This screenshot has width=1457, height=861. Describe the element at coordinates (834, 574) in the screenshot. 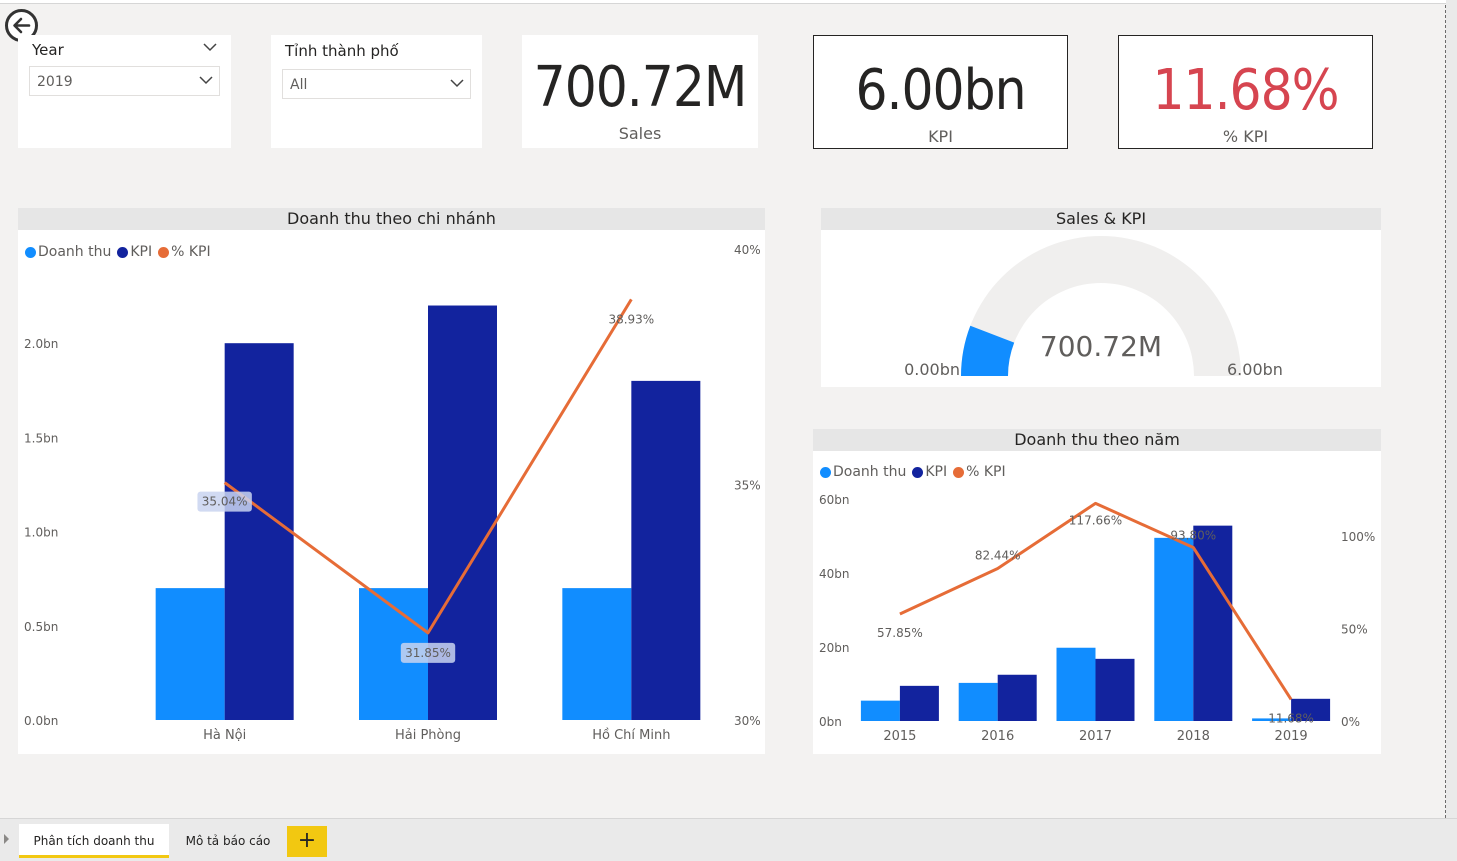

I see `y-axis-tick-label: 40bn` at that location.